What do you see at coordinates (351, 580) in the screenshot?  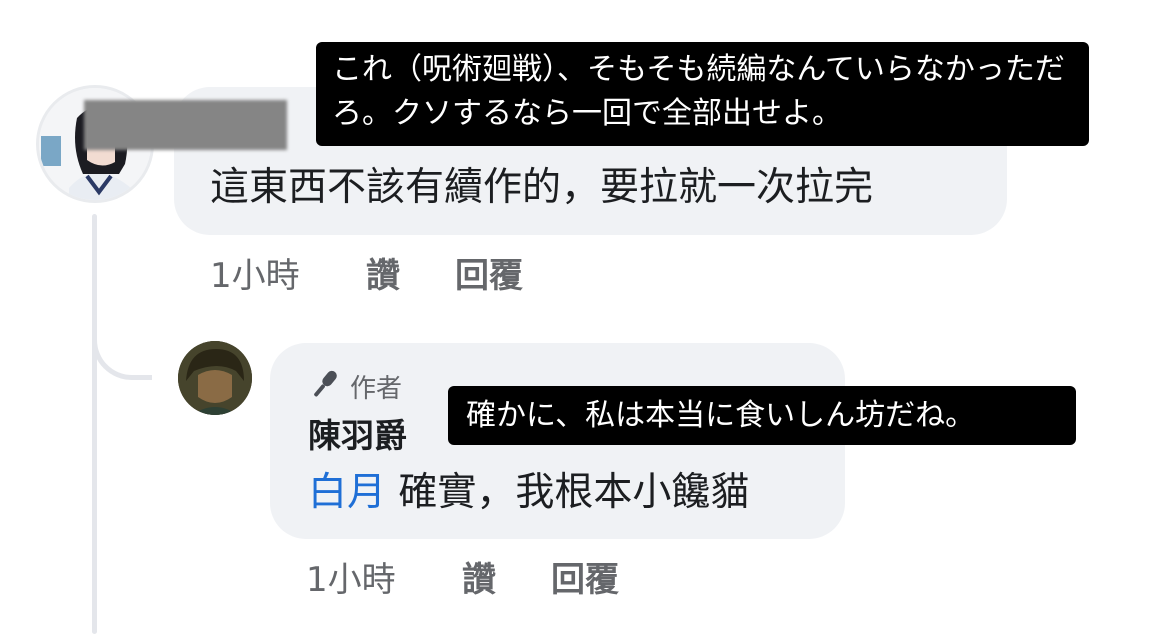 I see `reply-timestamp: 1小時` at bounding box center [351, 580].